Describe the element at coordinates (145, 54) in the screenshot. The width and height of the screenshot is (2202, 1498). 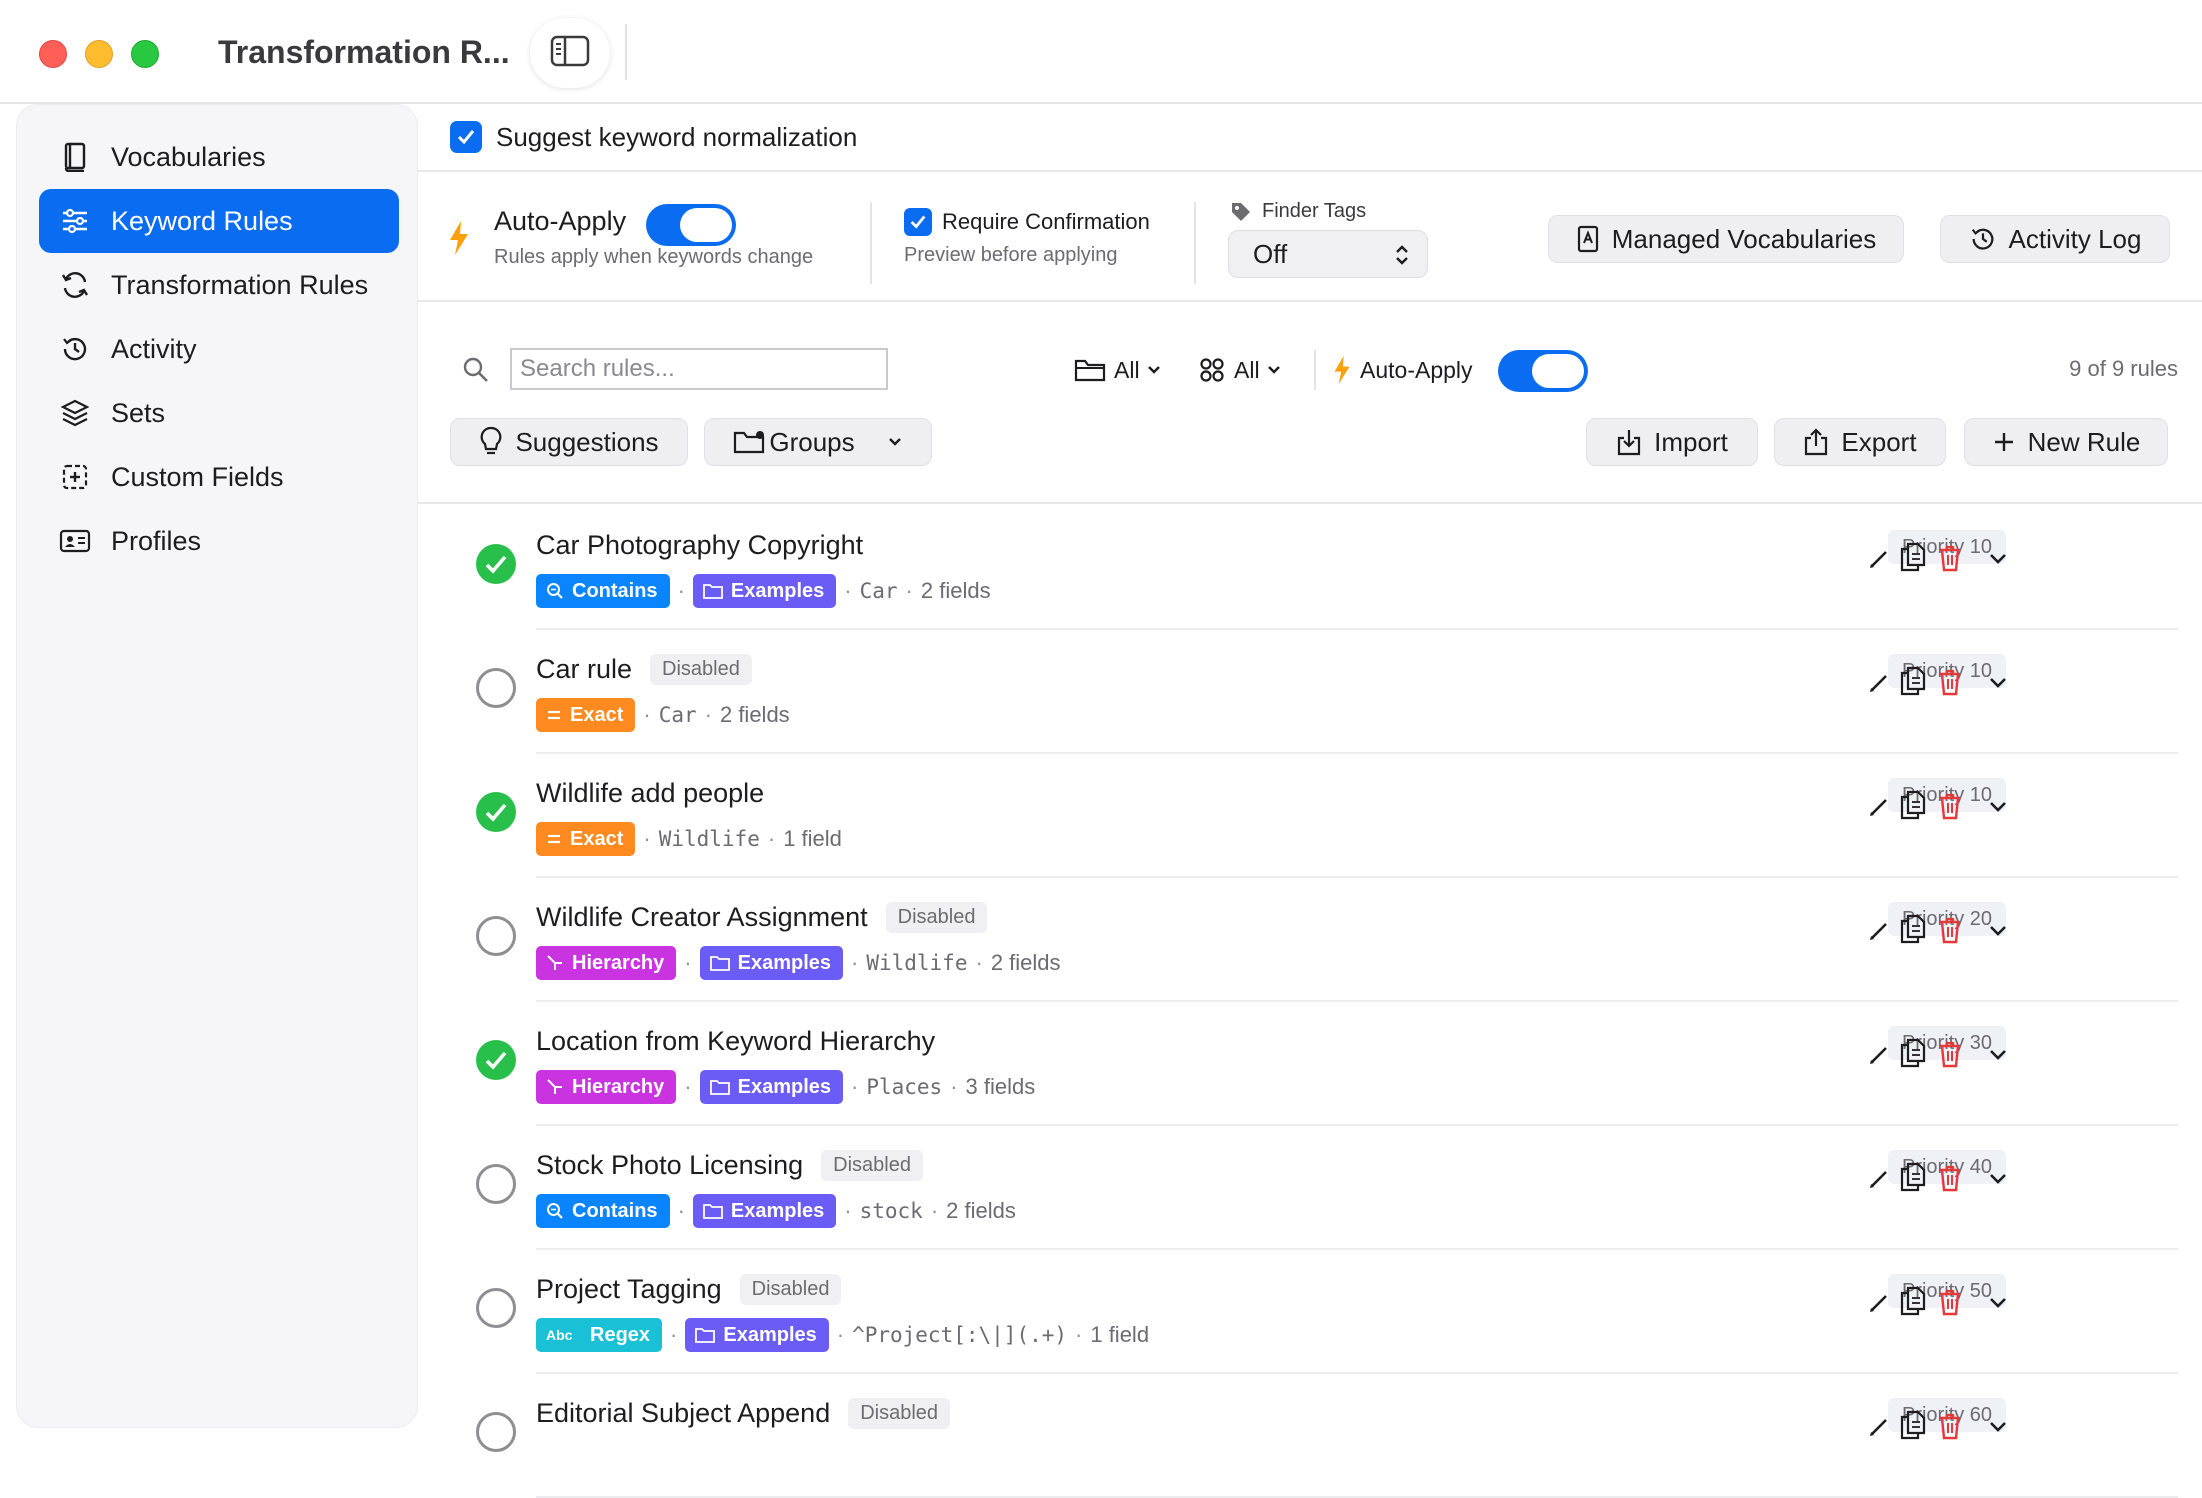
I see `zoom-window-button` at that location.